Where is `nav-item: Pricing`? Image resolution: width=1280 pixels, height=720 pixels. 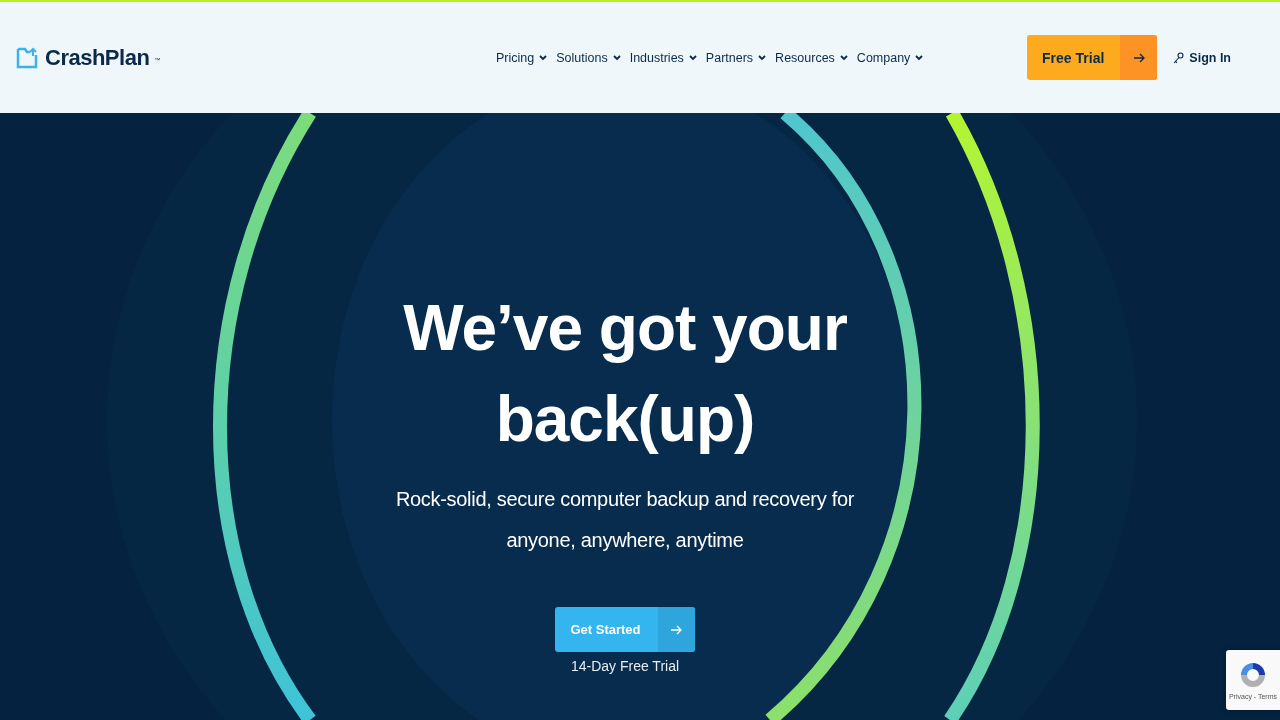 nav-item: Pricing is located at coordinates (522, 57).